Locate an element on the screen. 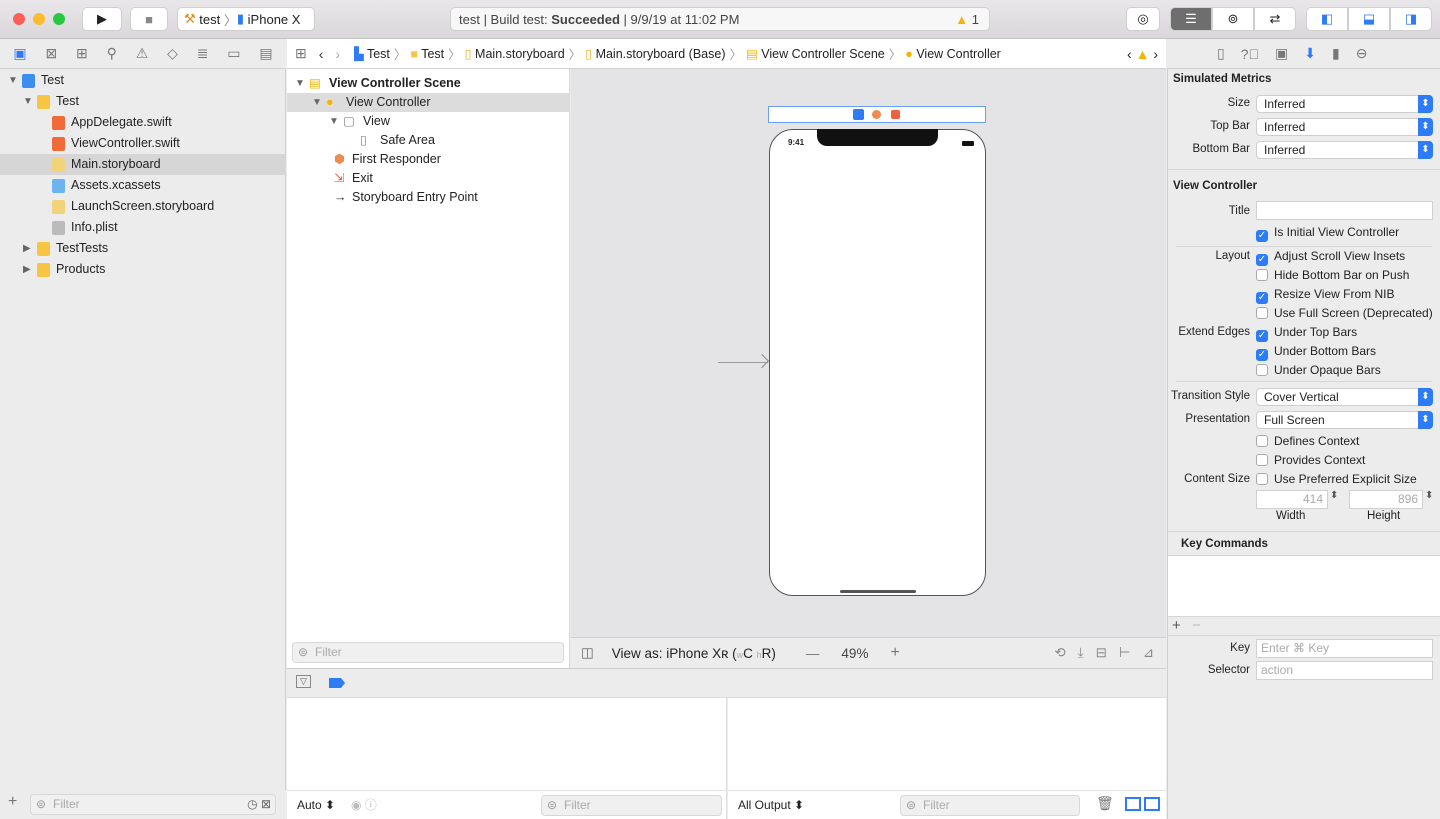  view-as-button: View as: iPhone Xʀ (wC hR) is located at coordinates (694, 653).